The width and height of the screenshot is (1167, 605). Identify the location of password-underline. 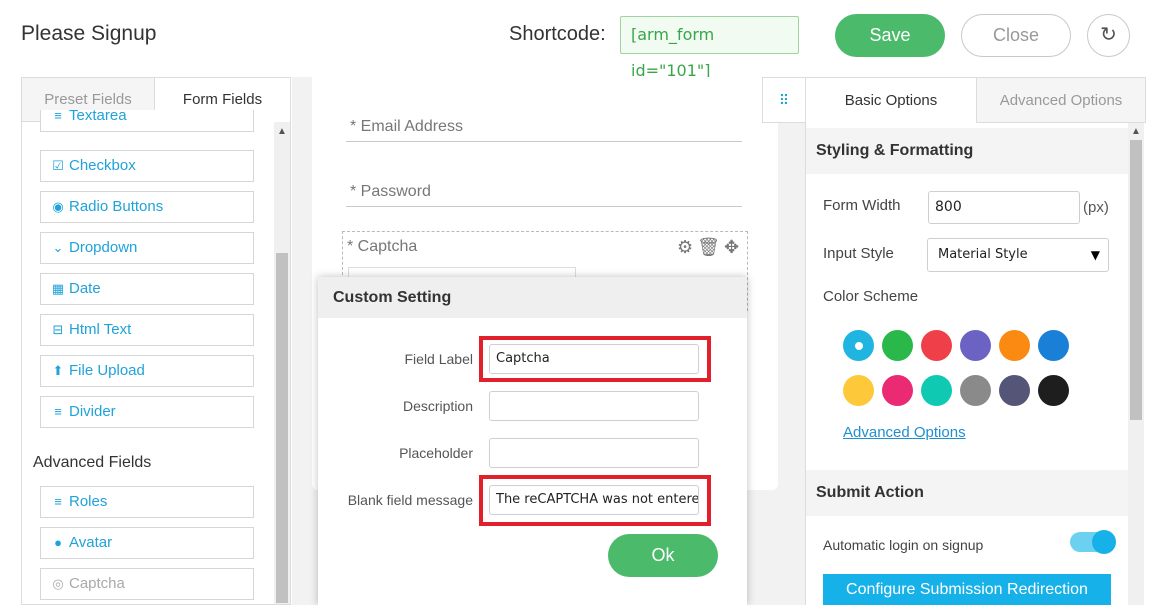
(544, 206).